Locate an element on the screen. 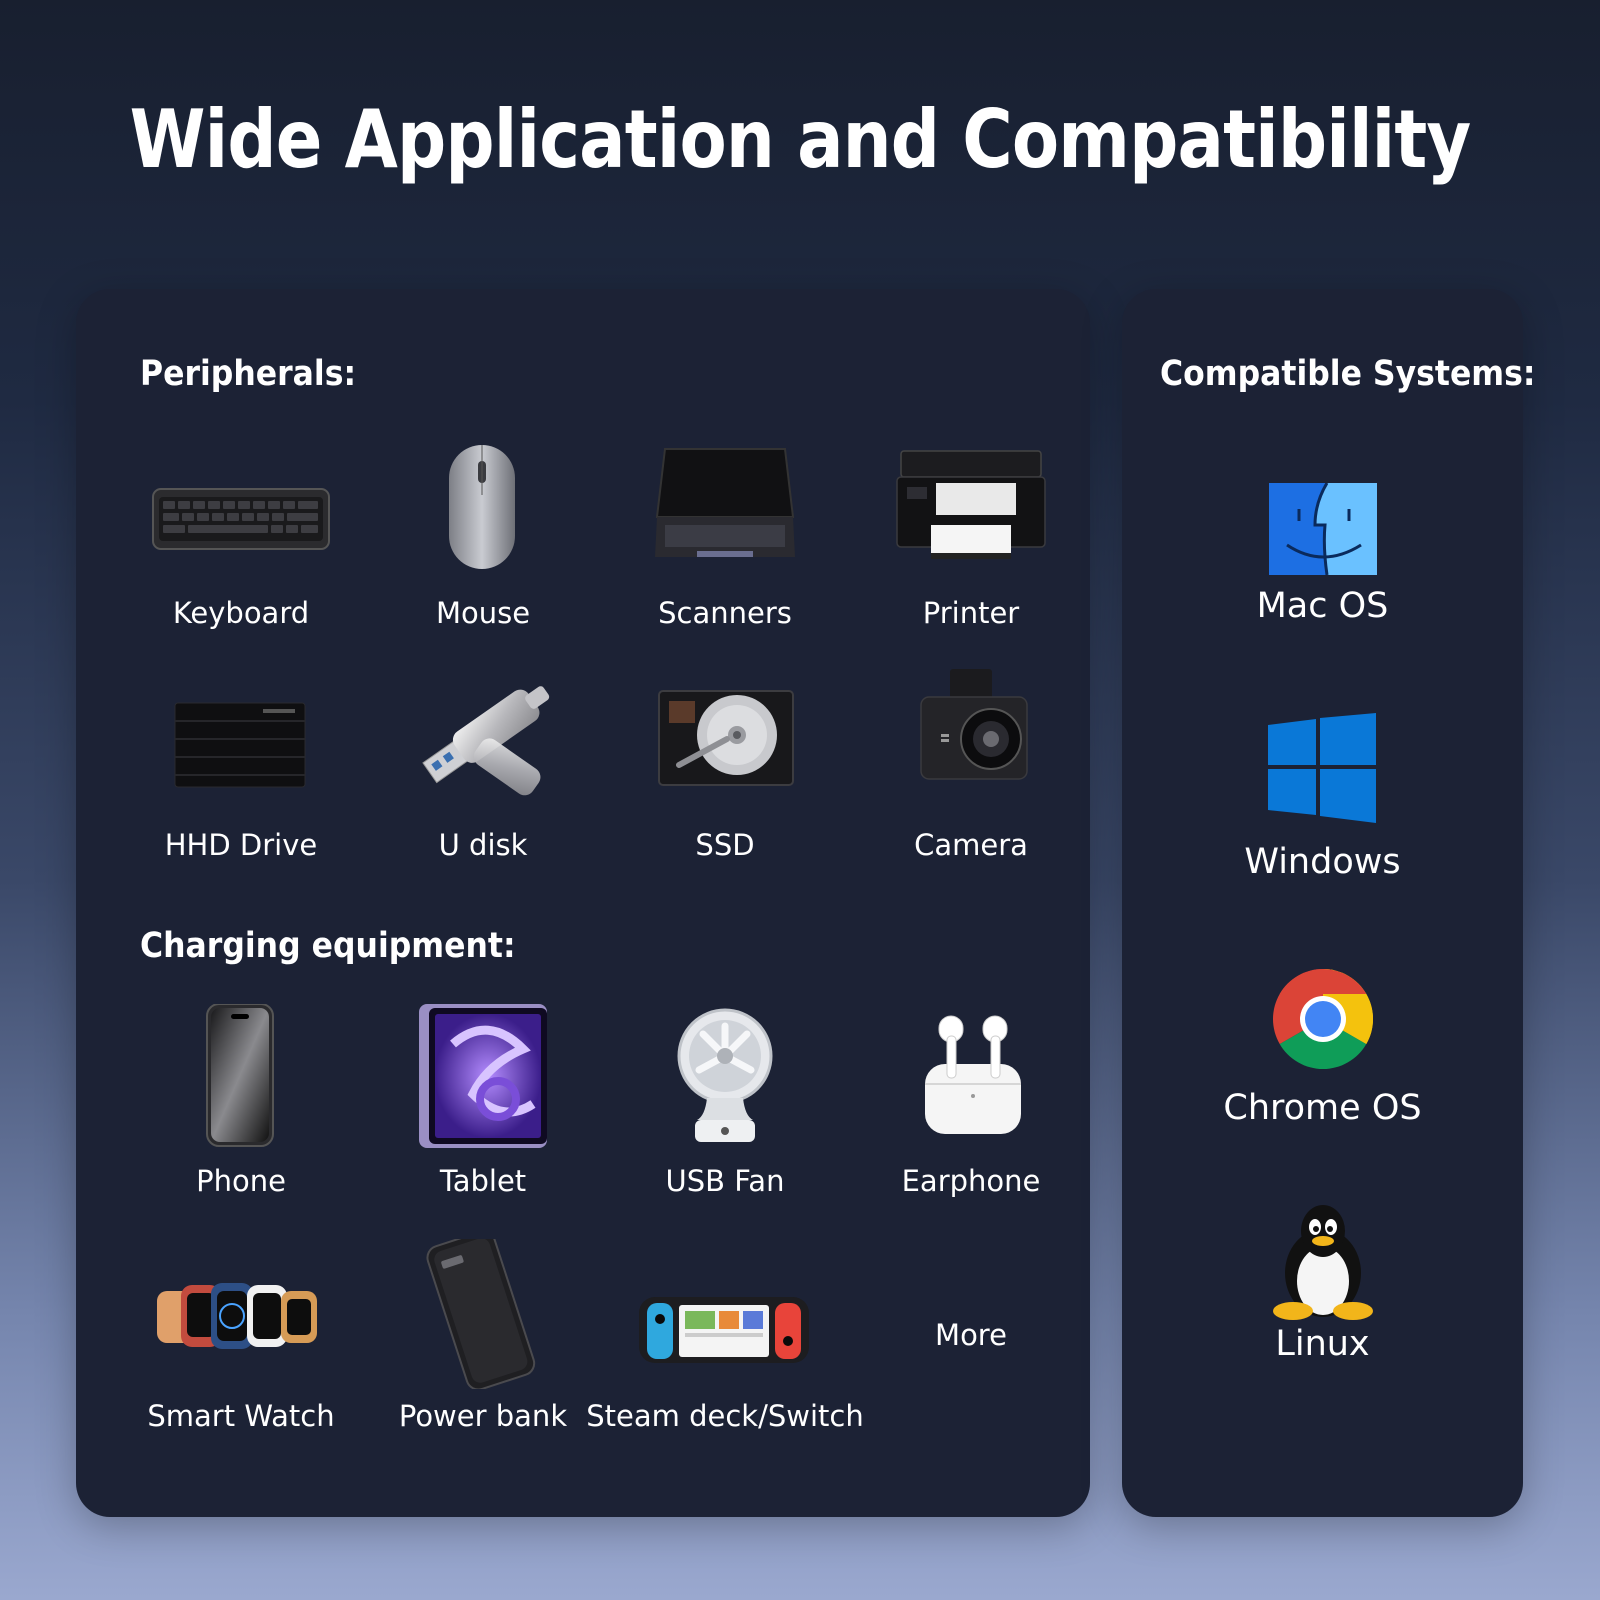  more-label: More is located at coordinates (971, 1335).